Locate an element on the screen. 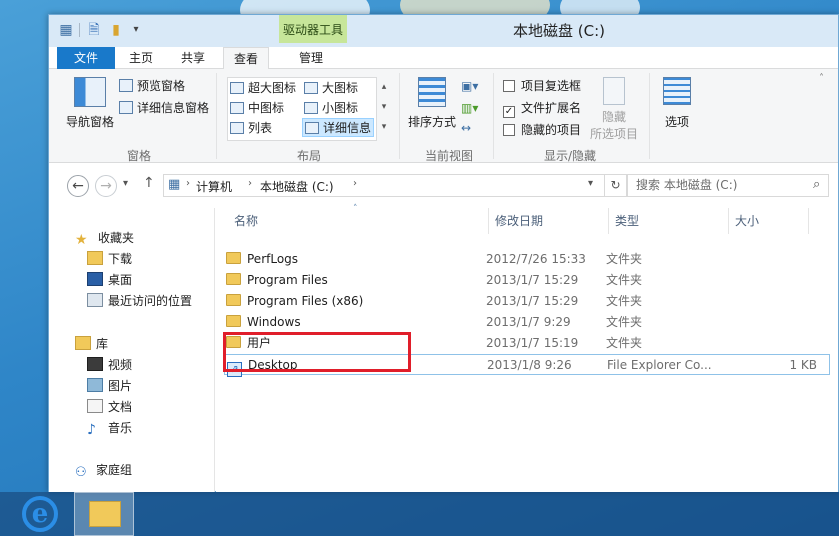 Image resolution: width=839 pixels, height=536 pixels. details-icon is located at coordinates (312, 128).